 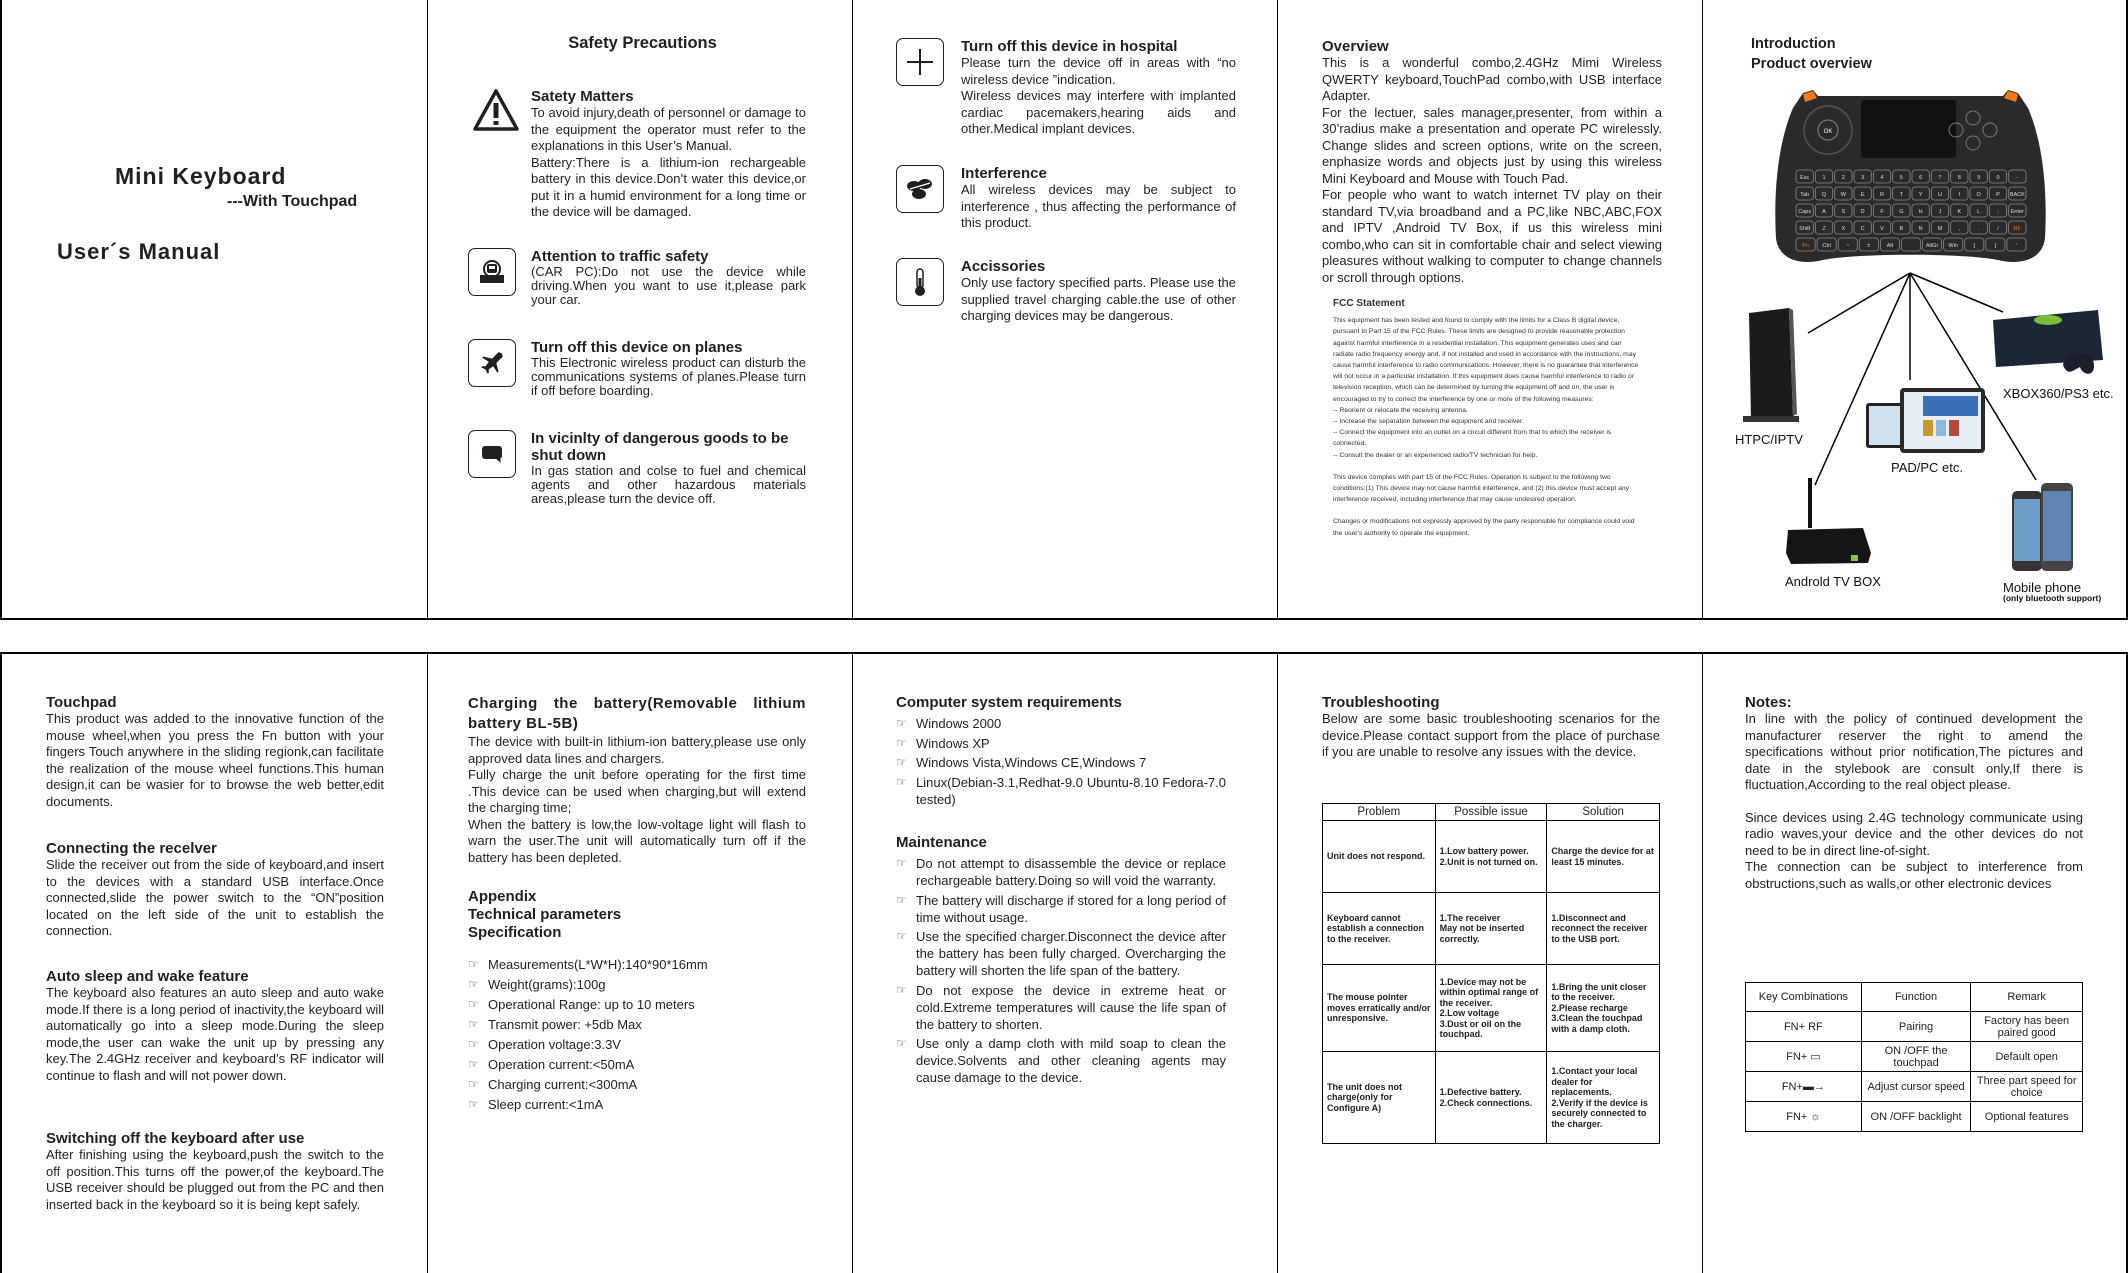 I want to click on device-label-htpc: HTPC/IPTV, so click(x=1769, y=439).